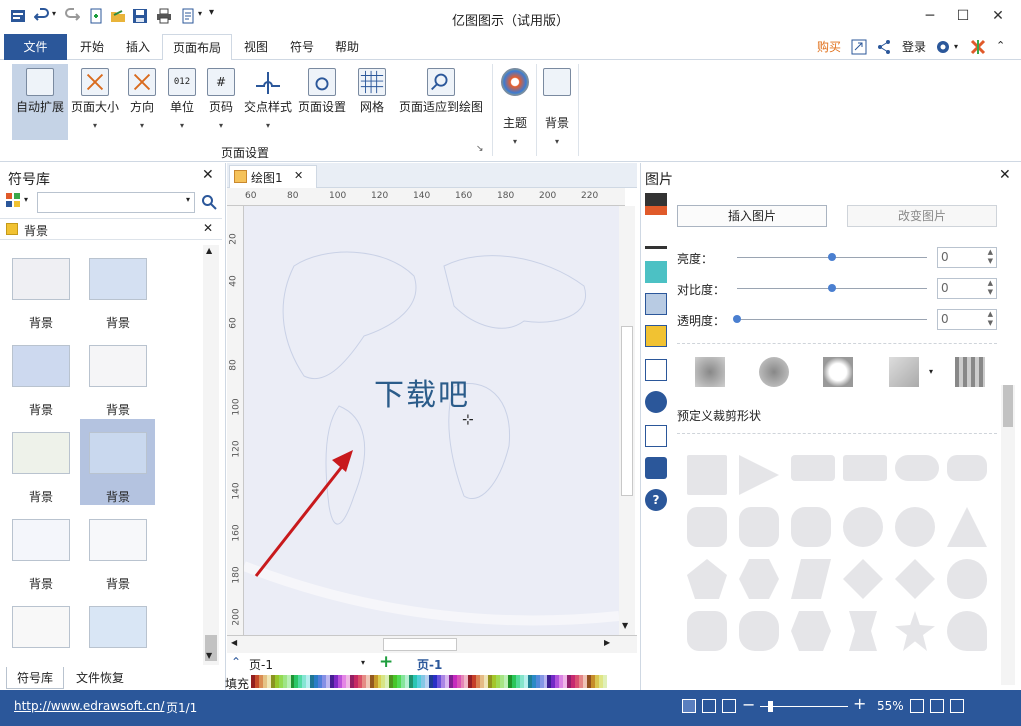 The width and height of the screenshot is (1021, 726). Describe the element at coordinates (689, 706) in the screenshot. I see `normal-view-icon` at that location.